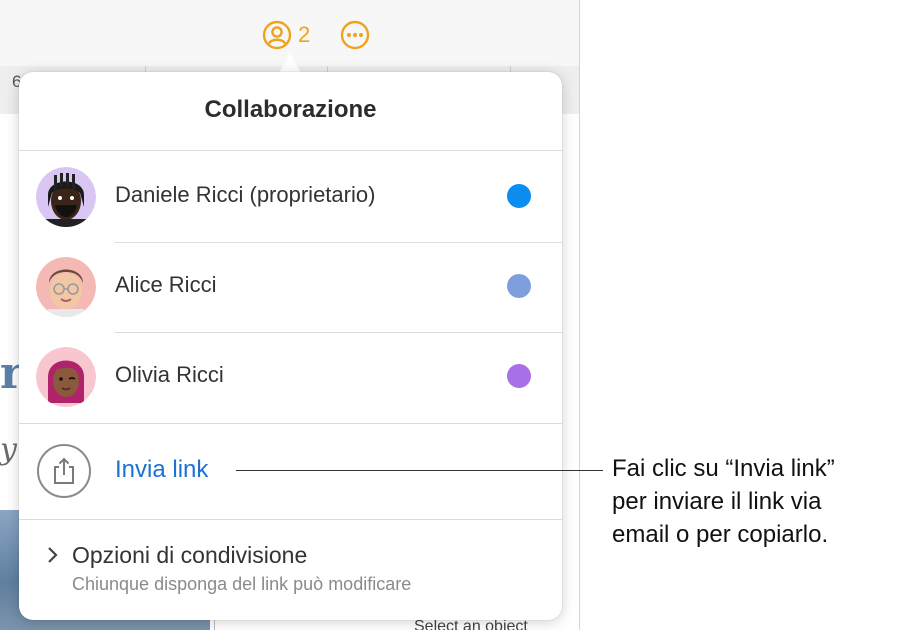  Describe the element at coordinates (66, 197) in the screenshot. I see `memoji-man-beard-avatar` at that location.